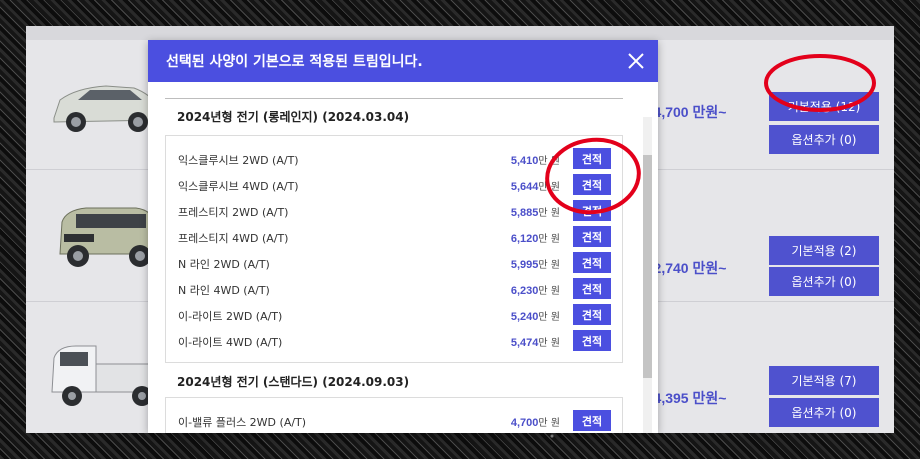  Describe the element at coordinates (824, 139) in the screenshot. I see `option-add-button-1: 옵션추가 (0)` at that location.